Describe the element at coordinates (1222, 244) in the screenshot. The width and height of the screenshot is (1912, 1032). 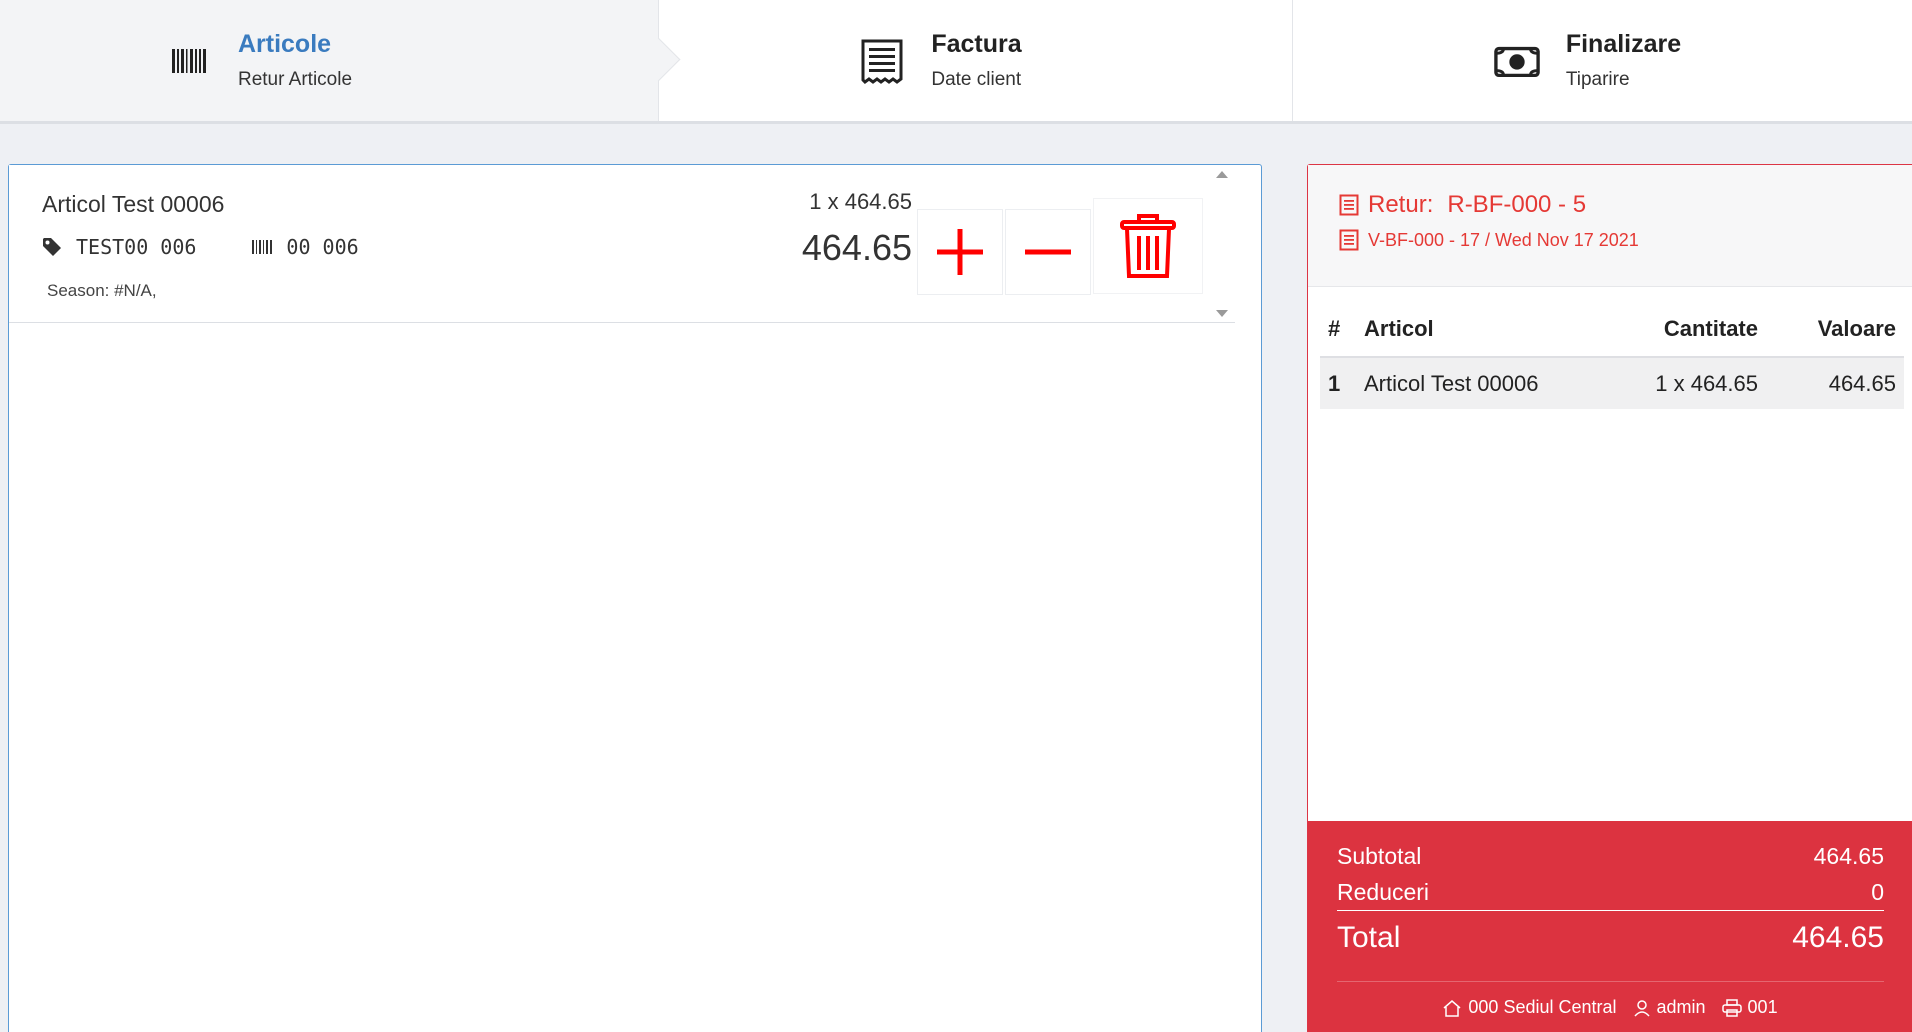
I see `item-list-scrollbar` at that location.